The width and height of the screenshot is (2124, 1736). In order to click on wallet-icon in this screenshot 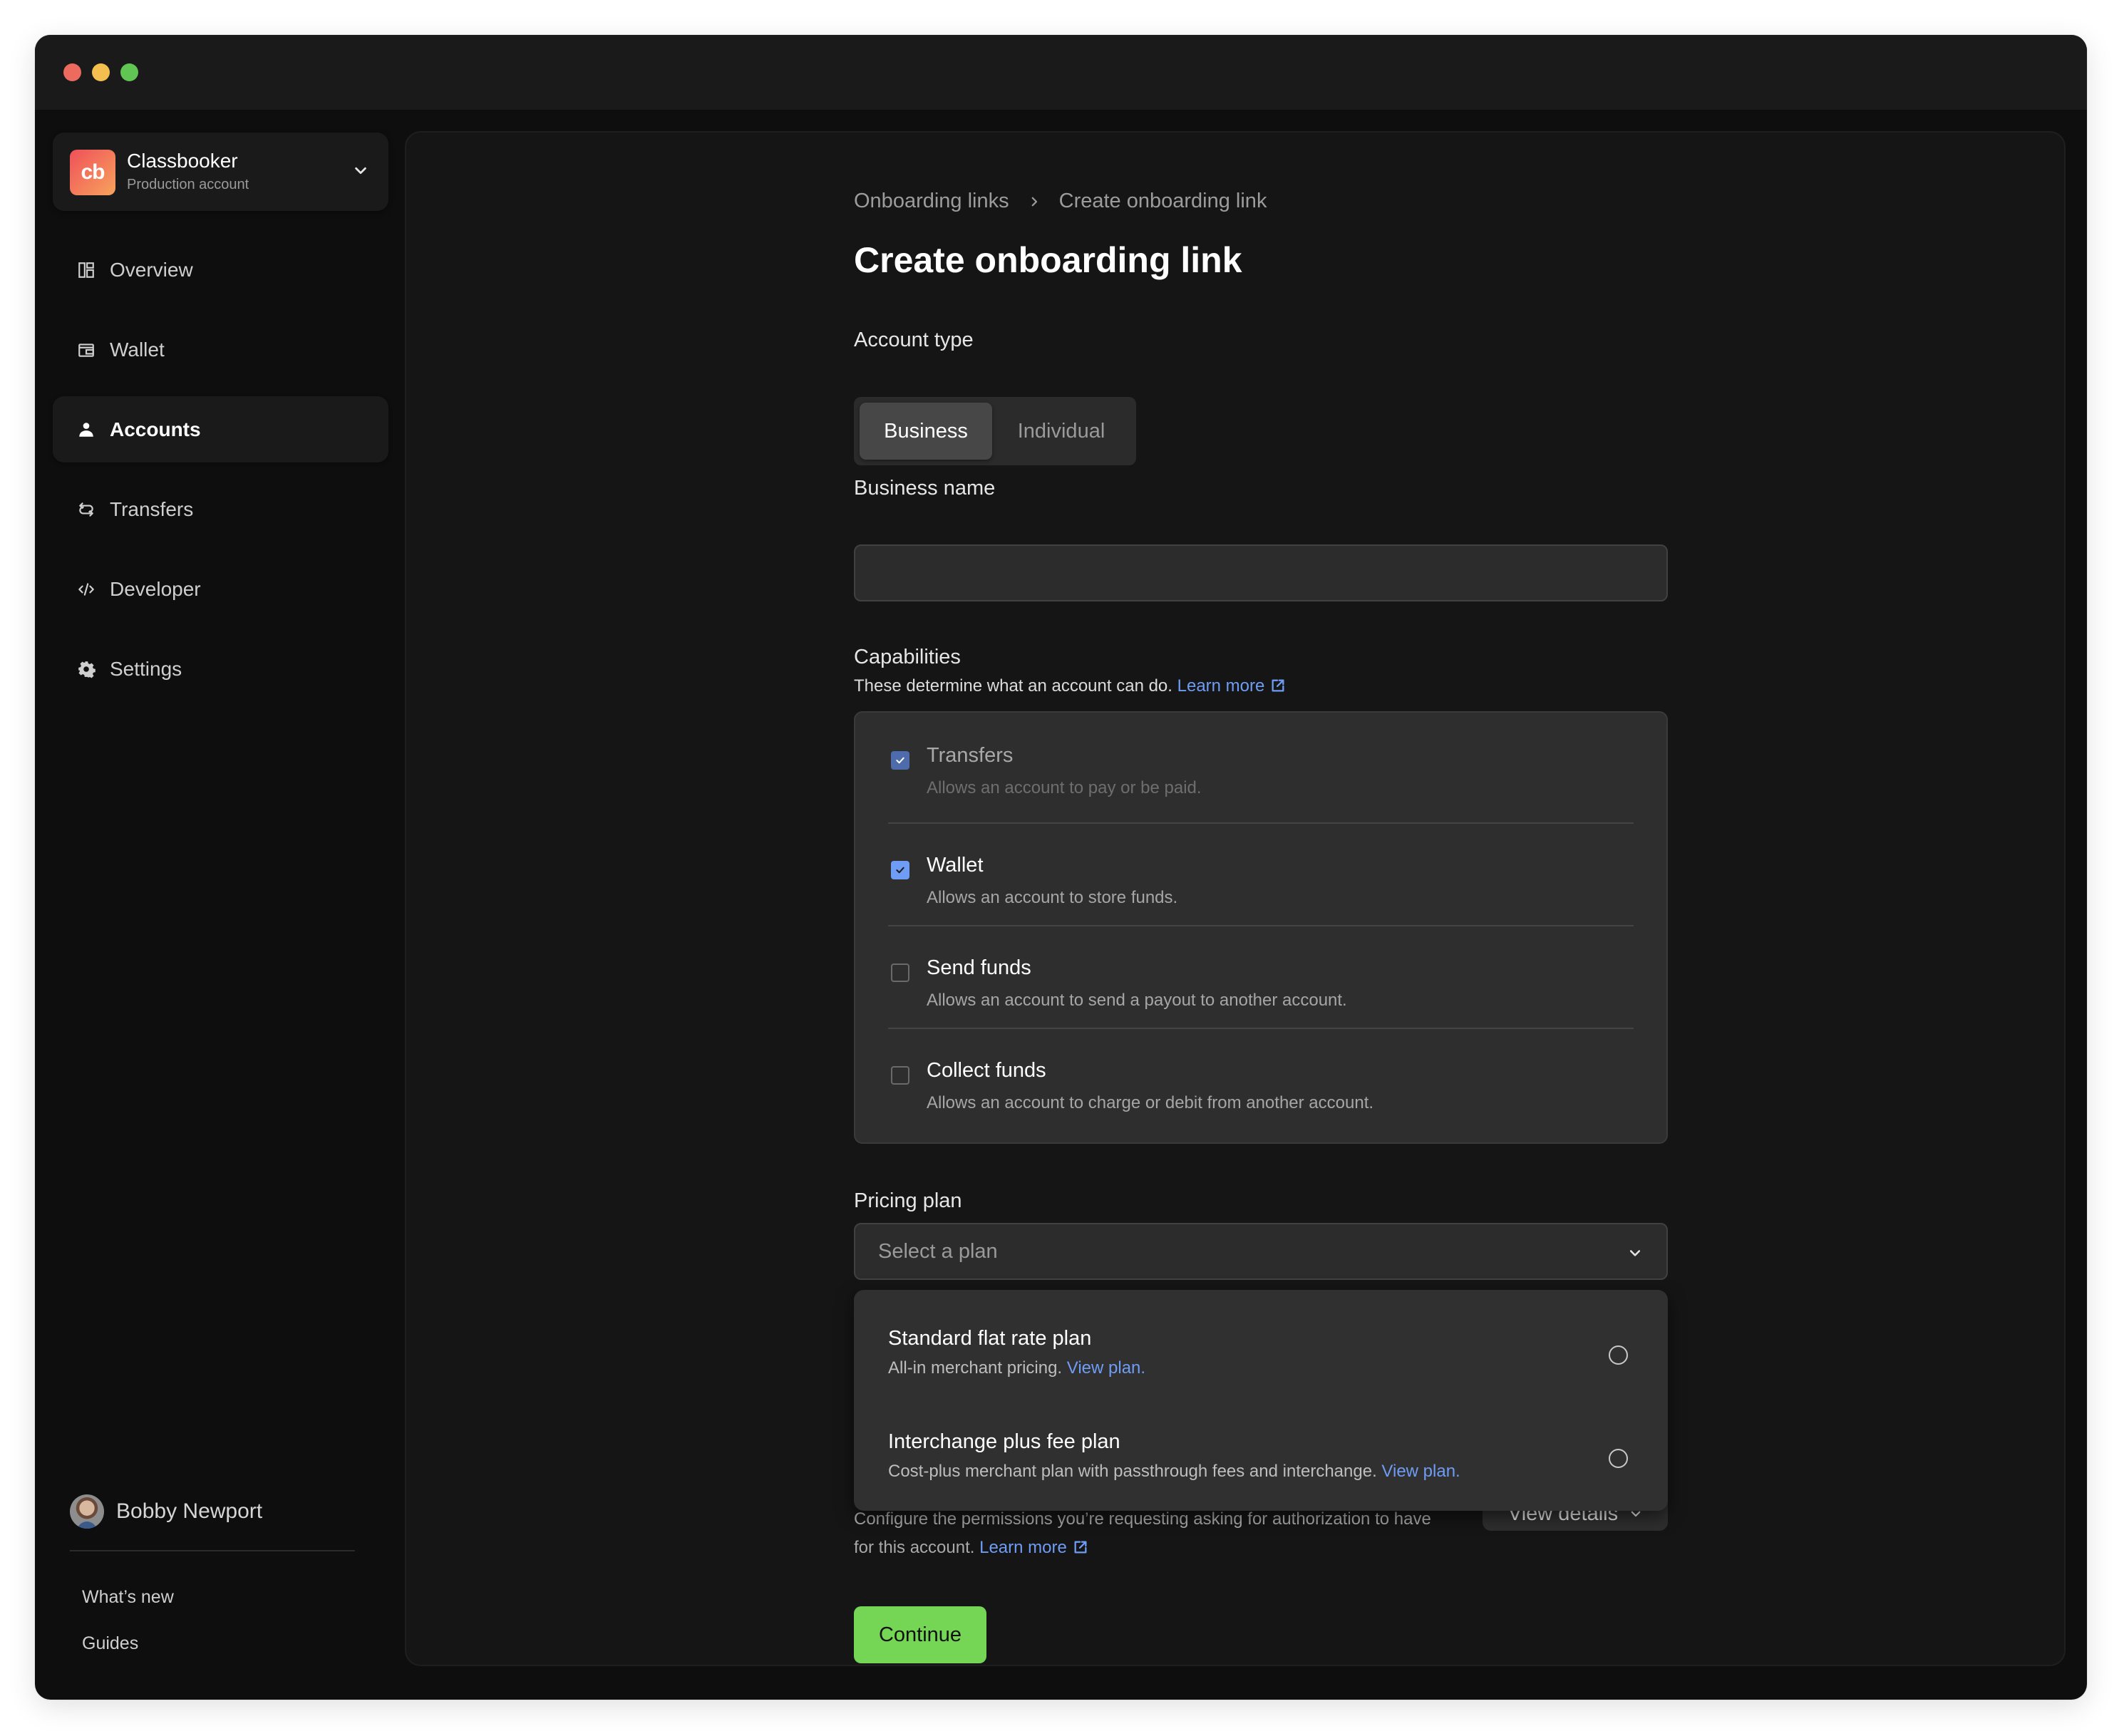, I will do `click(86, 350)`.